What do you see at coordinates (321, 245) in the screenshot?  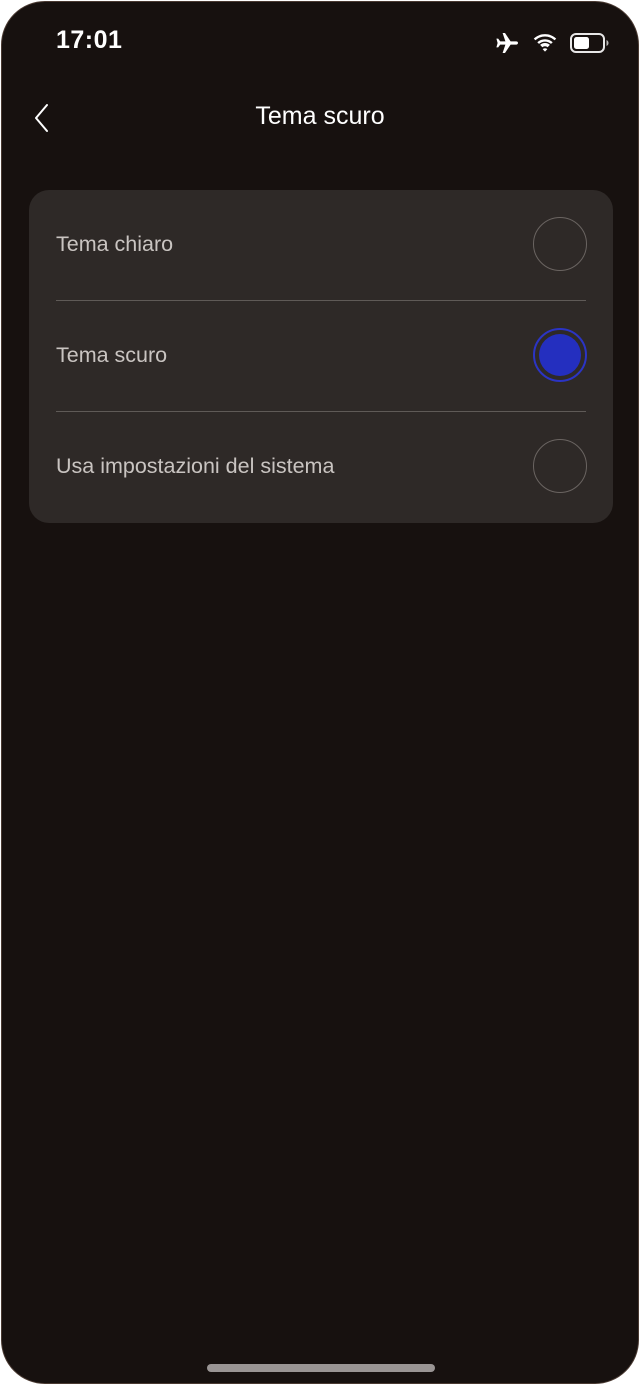 I see `option-light-theme: Tema chiaro` at bounding box center [321, 245].